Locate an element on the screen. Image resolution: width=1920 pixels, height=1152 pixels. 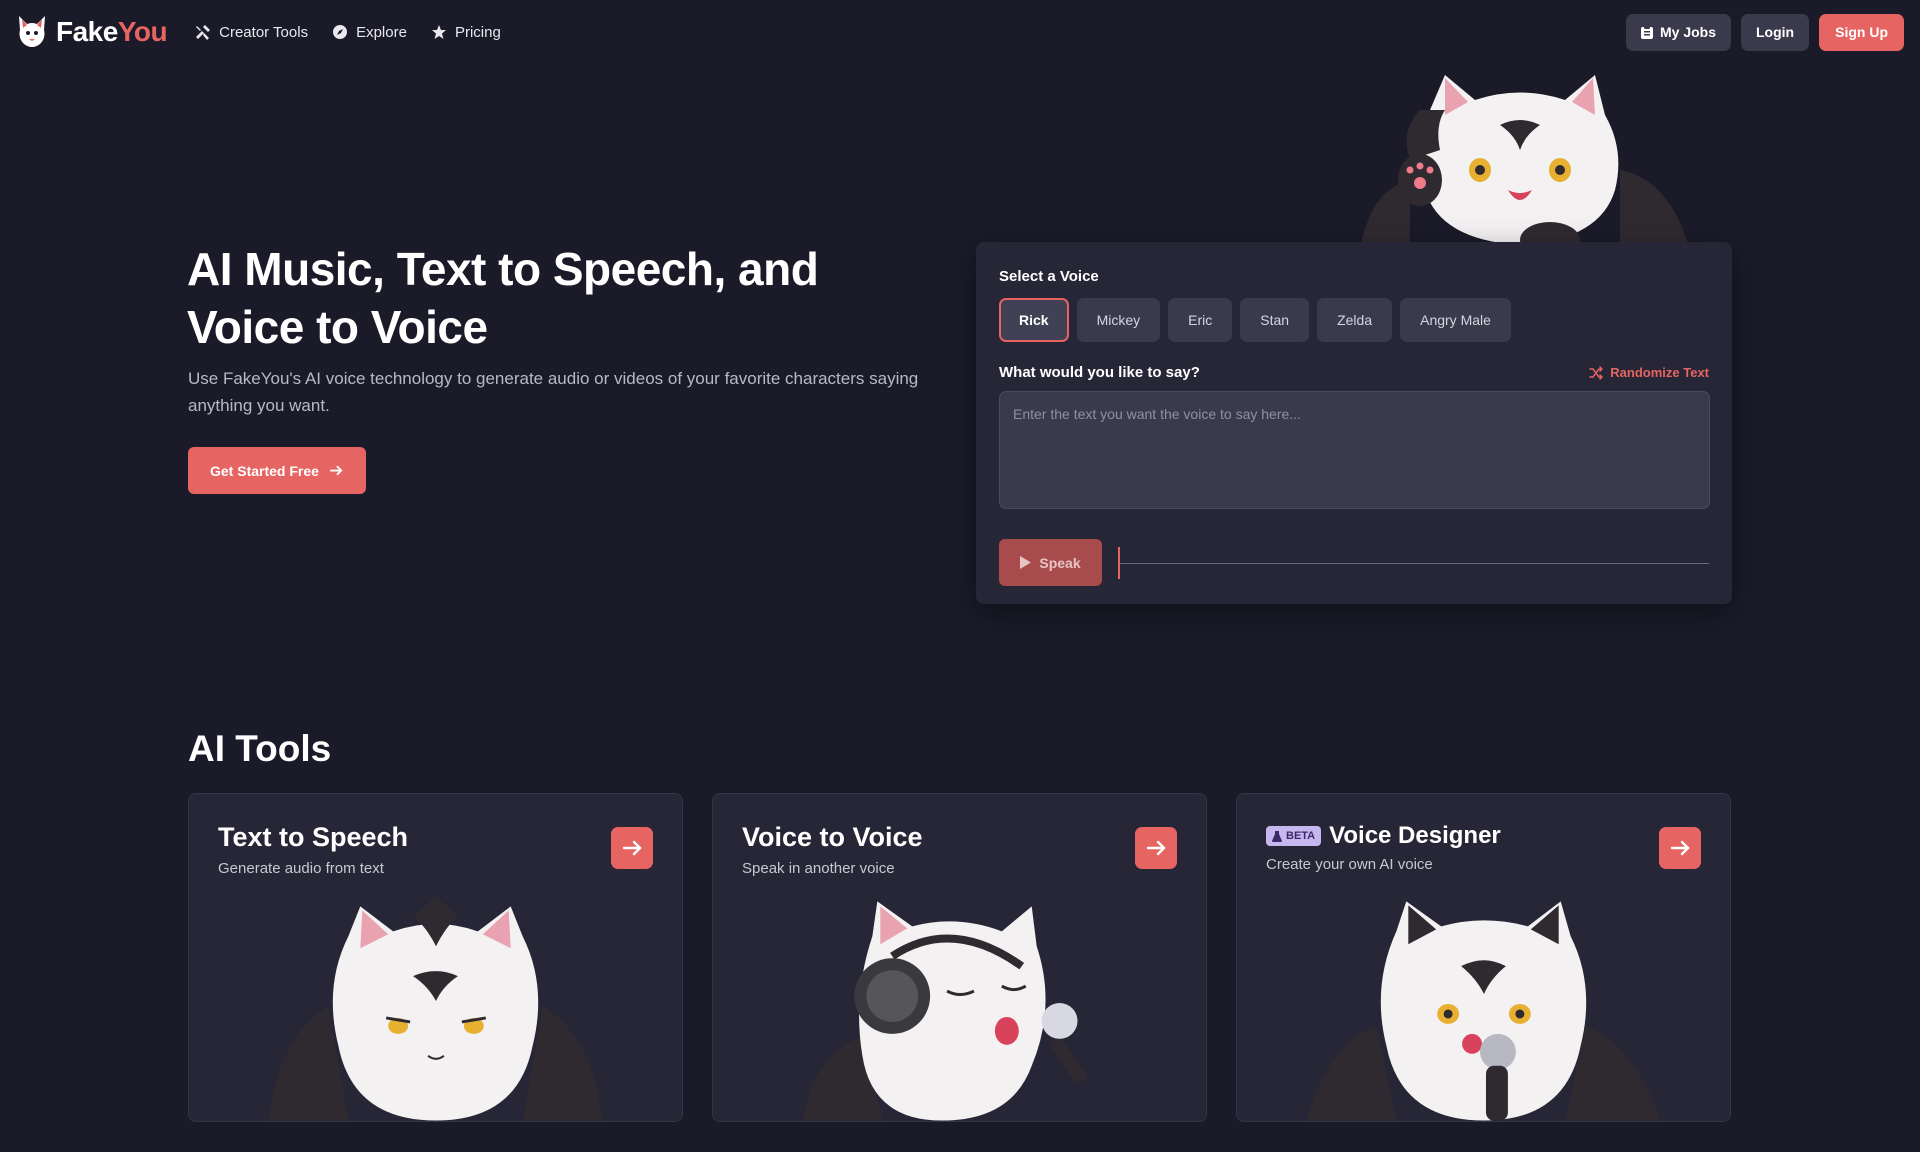
flask-icon is located at coordinates (1277, 836).